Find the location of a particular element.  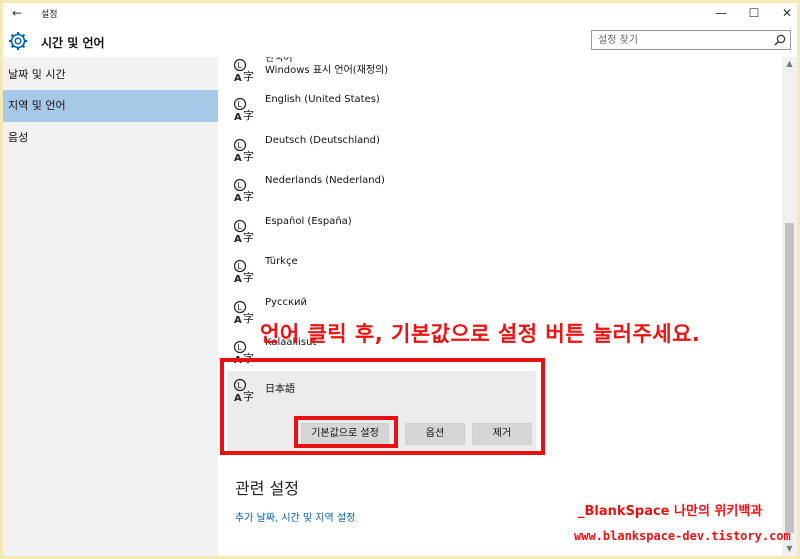

close-button: ✕ is located at coordinates (783, 14).